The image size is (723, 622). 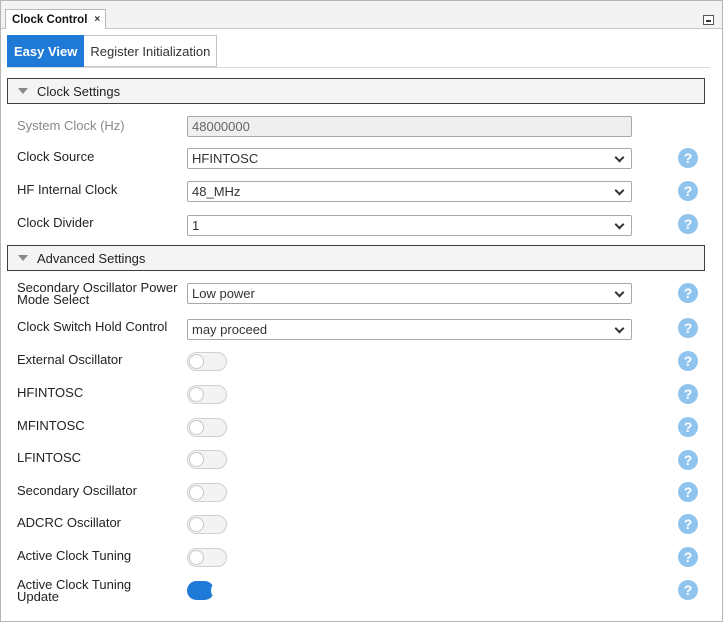 What do you see at coordinates (97, 19) in the screenshot?
I see `close-icon: ×` at bounding box center [97, 19].